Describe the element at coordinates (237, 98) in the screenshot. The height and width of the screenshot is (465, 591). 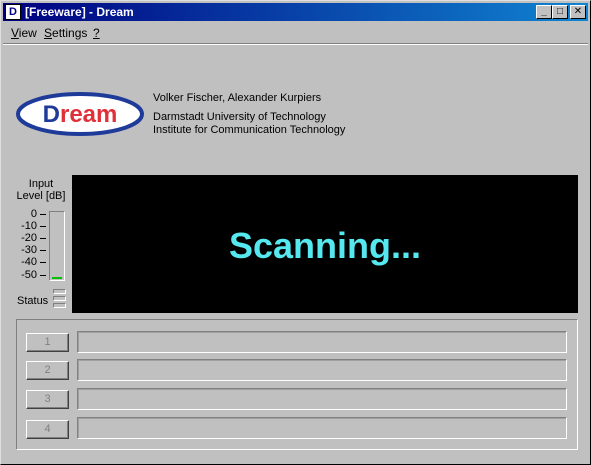
I see `authors-text: Volker Fischer, Alexander Kurpiers` at that location.